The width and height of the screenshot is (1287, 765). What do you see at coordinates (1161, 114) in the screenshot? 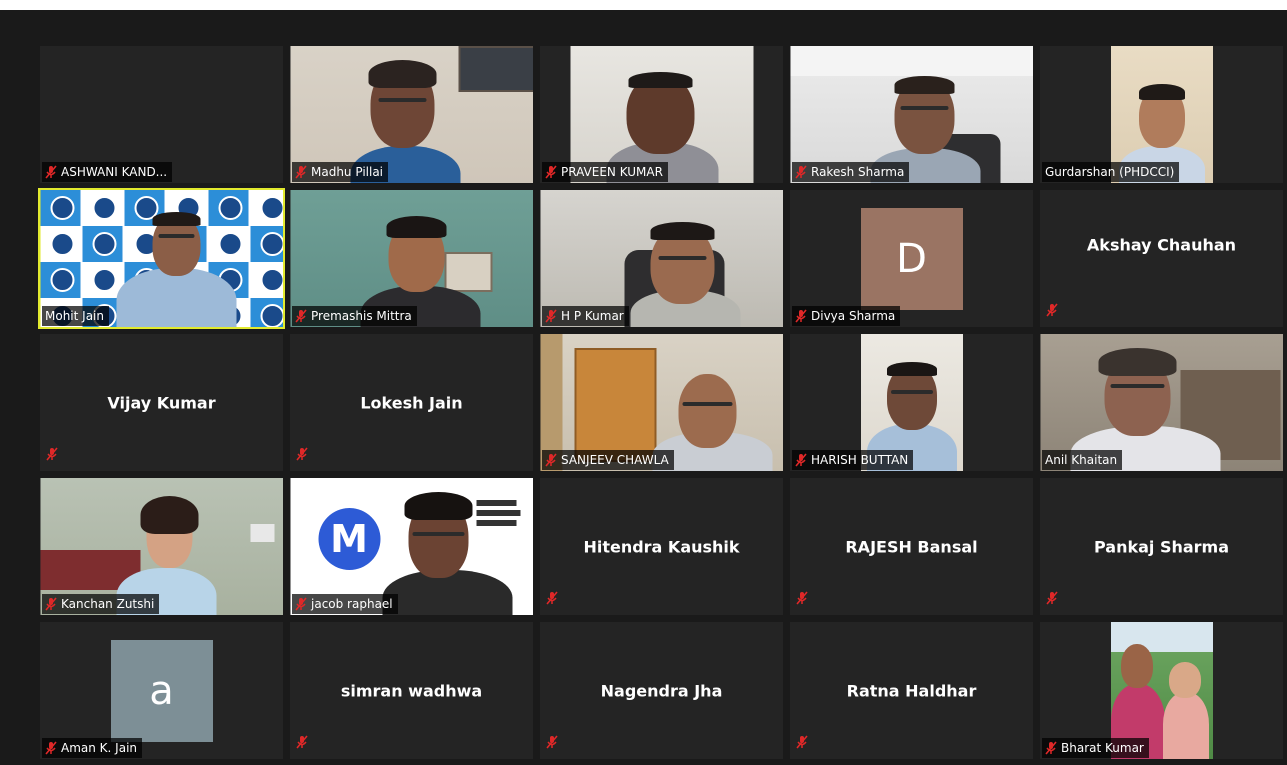
I see `participant-tile: Gurdarshan (PHDCCI)` at bounding box center [1161, 114].